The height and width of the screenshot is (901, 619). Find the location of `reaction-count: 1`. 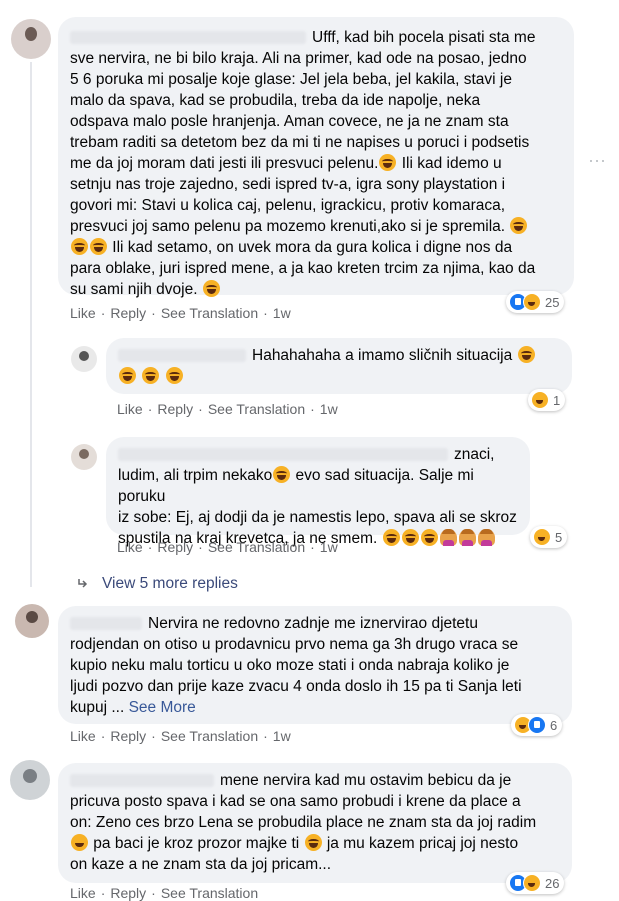

reaction-count: 1 is located at coordinates (557, 400).